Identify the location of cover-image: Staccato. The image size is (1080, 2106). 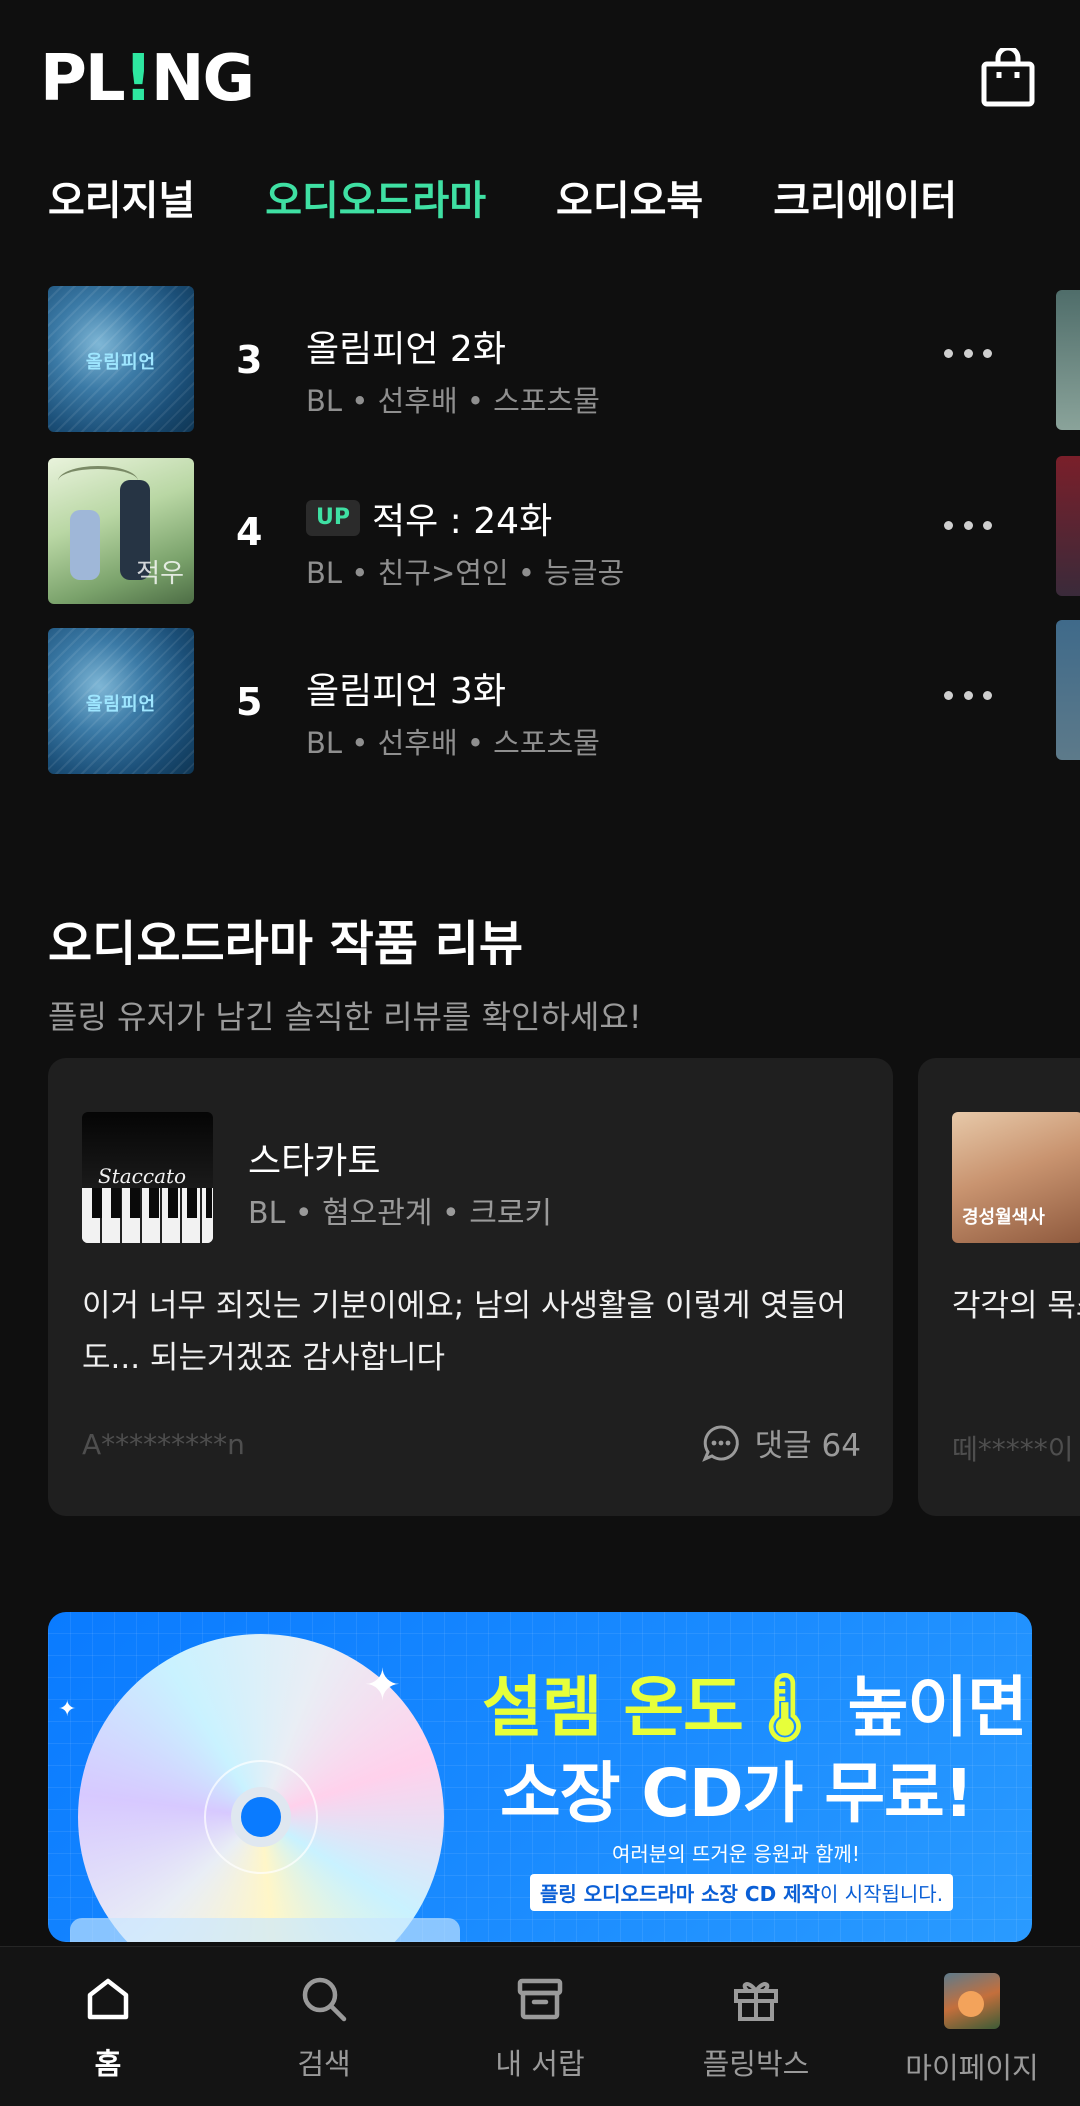
(147, 1177).